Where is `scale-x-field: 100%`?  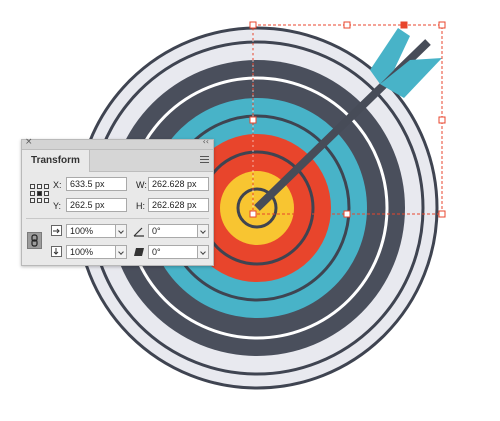
scale-x-field: 100% is located at coordinates (91, 231).